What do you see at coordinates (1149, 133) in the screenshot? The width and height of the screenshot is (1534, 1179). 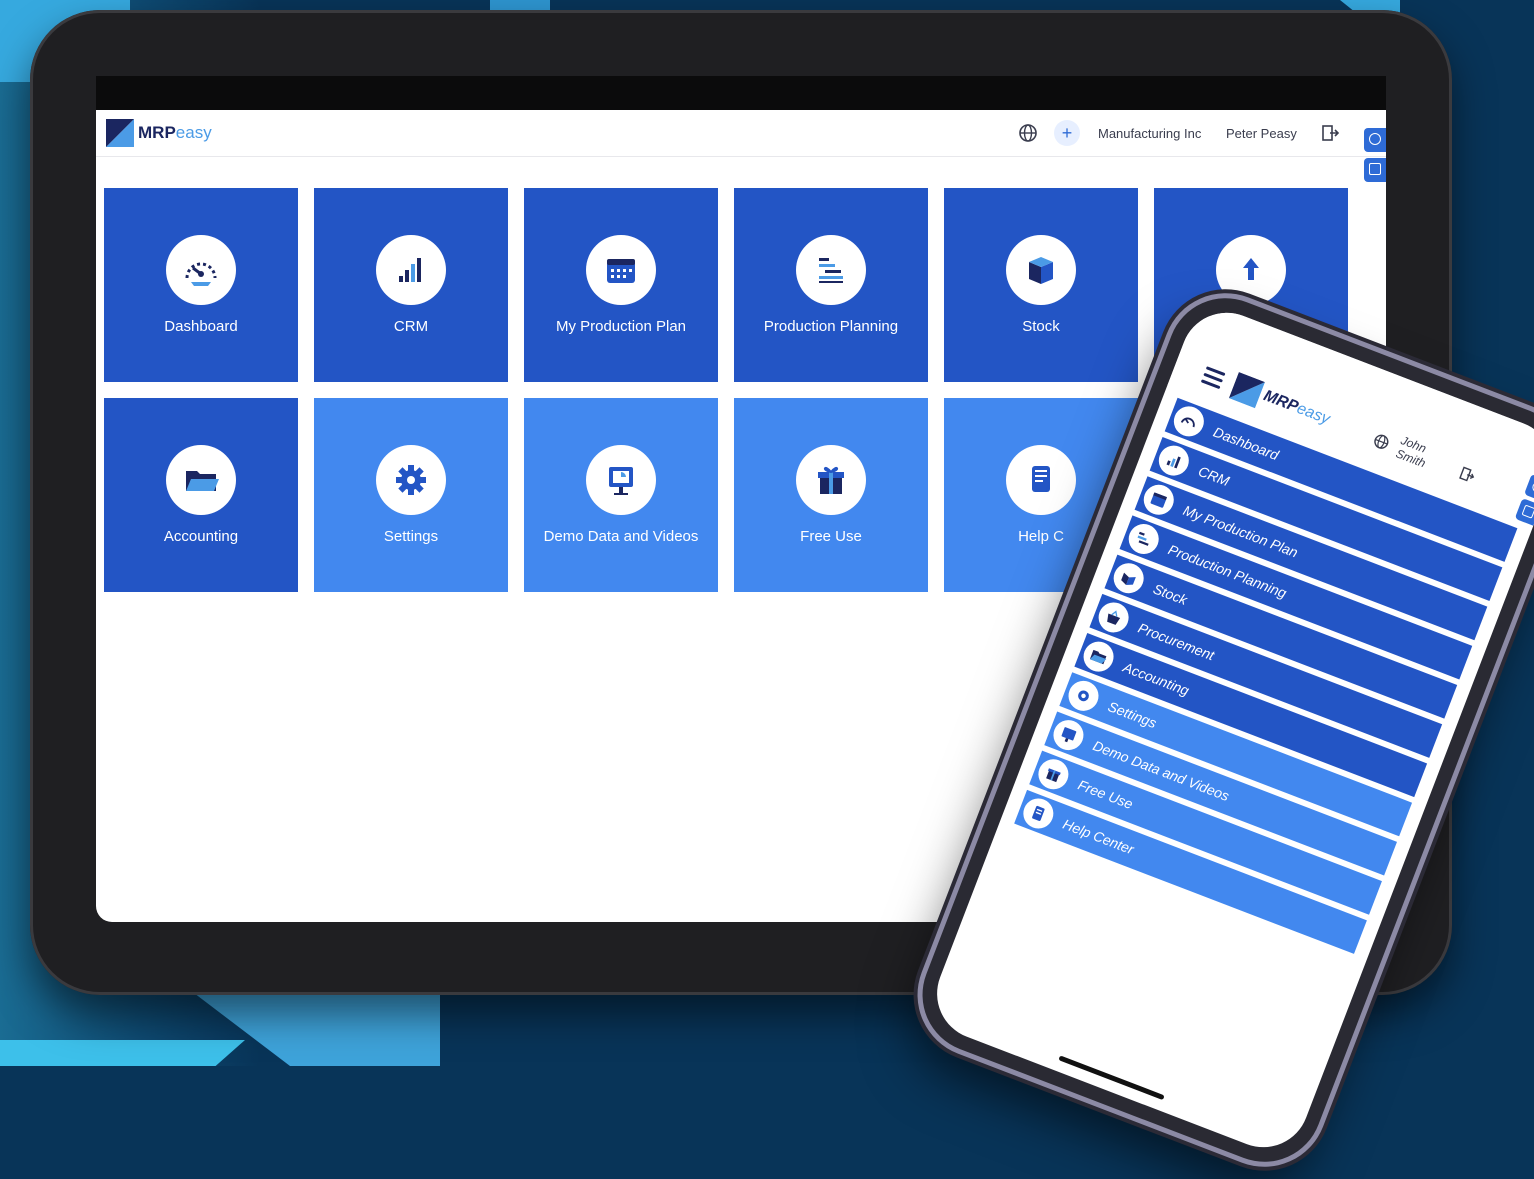 I see `company-name: Manufacturing Inc` at bounding box center [1149, 133].